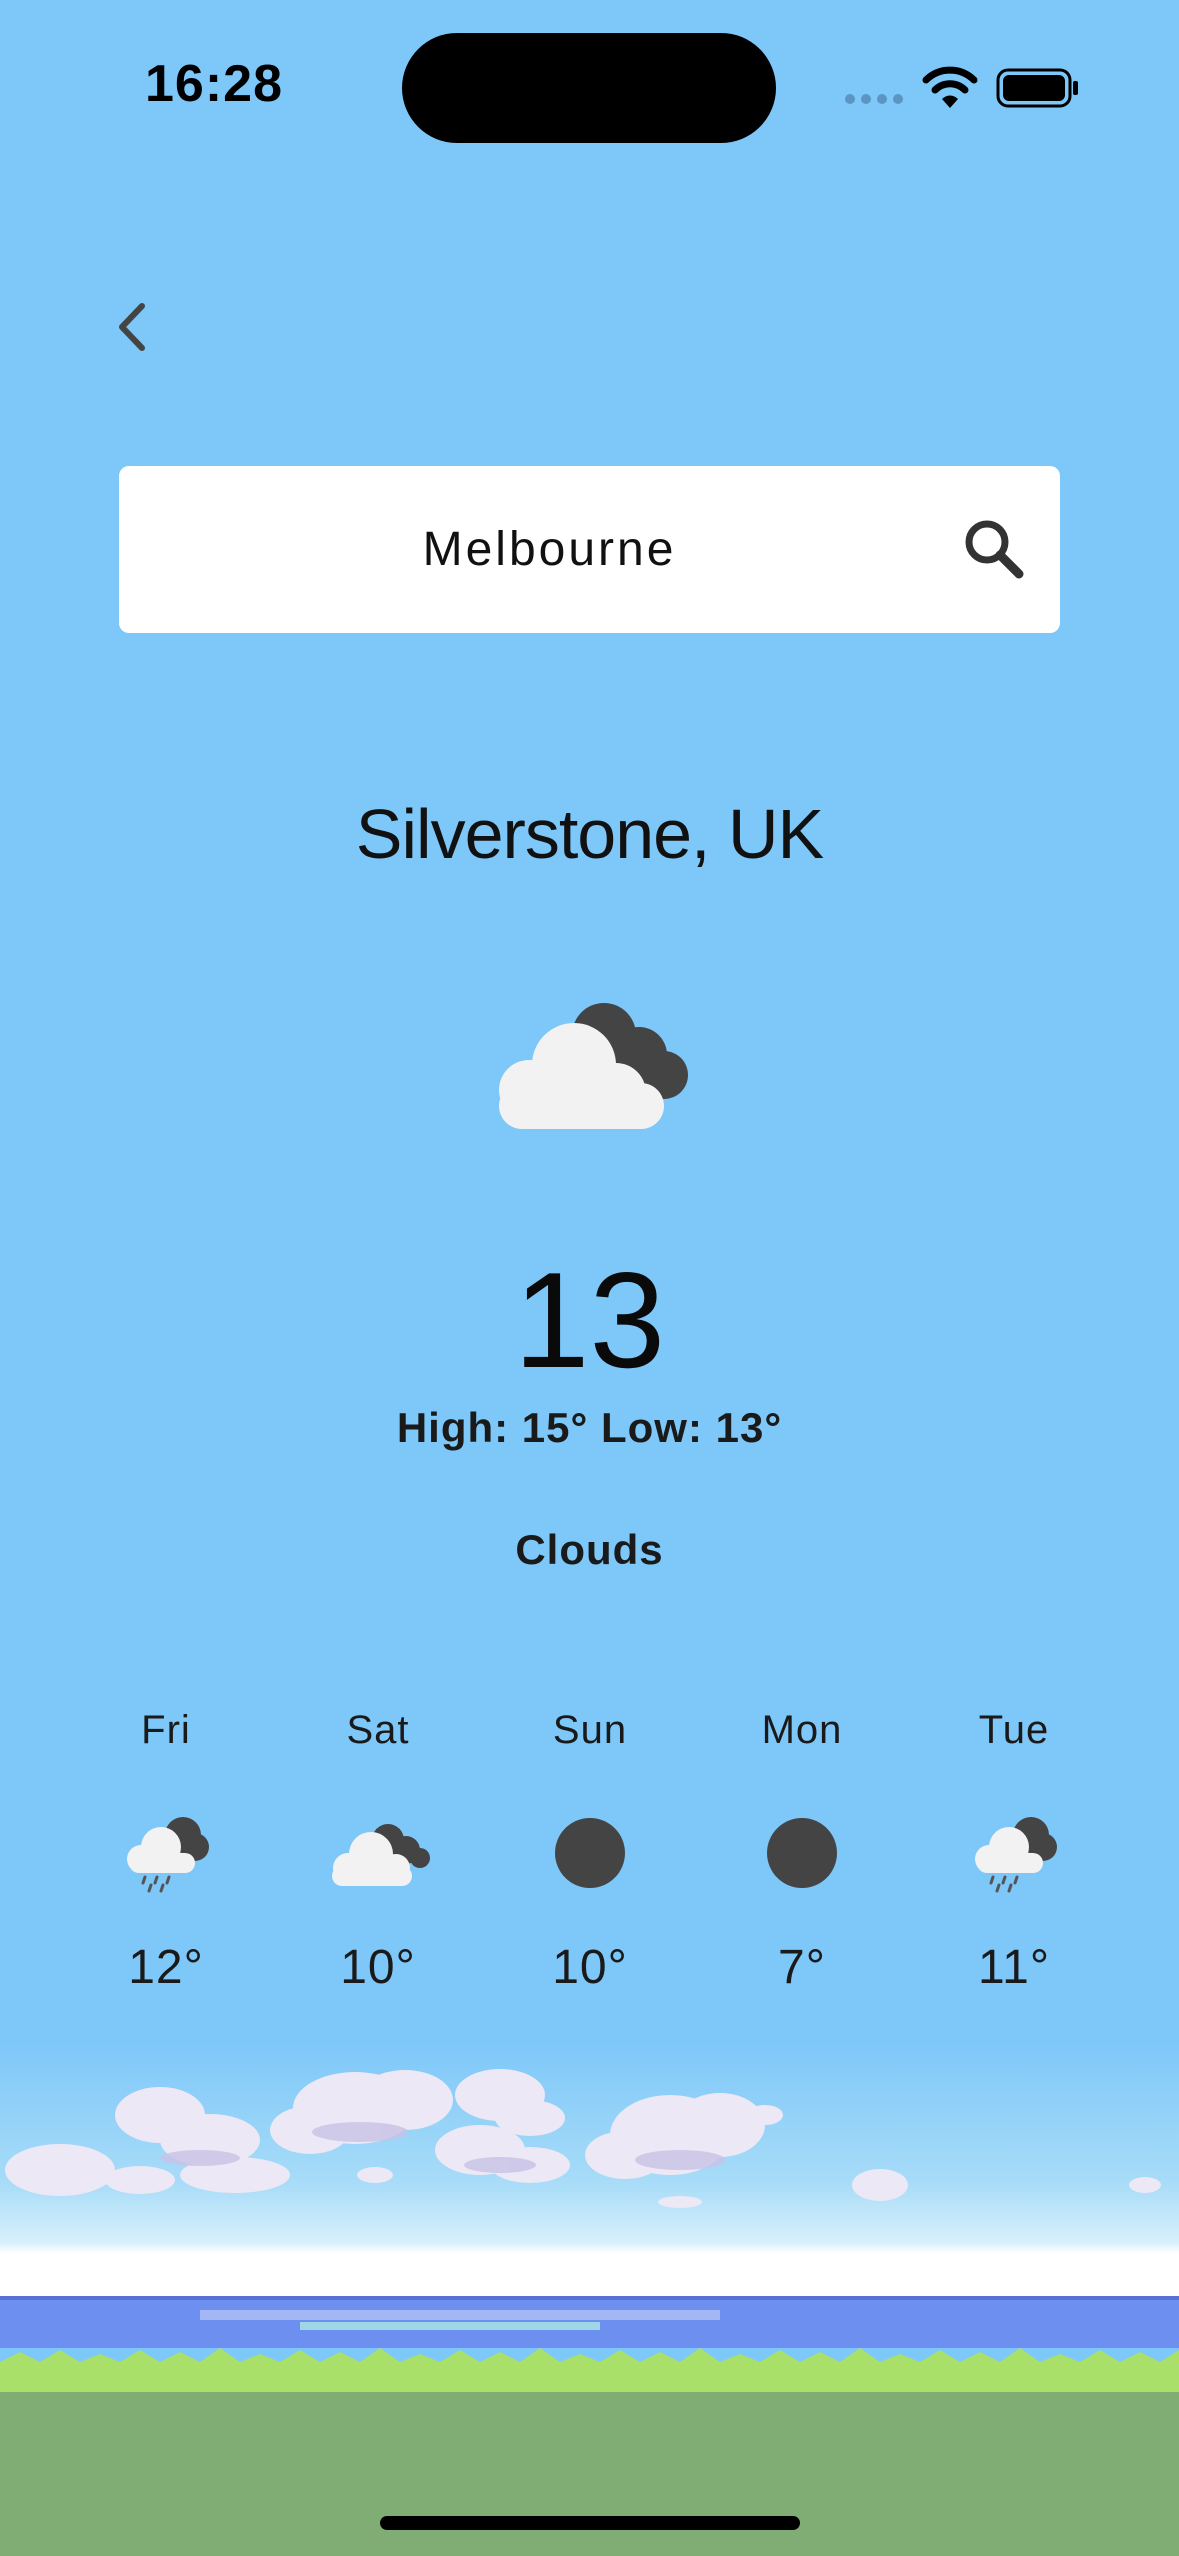  Describe the element at coordinates (166, 1730) in the screenshot. I see `forecast-day-label: Fri` at that location.